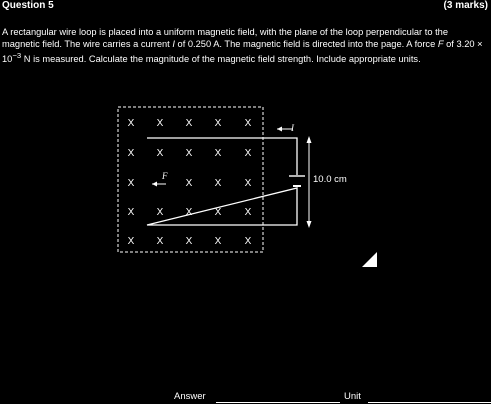  I want to click on dimension-label: 10.0 cm, so click(330, 179).